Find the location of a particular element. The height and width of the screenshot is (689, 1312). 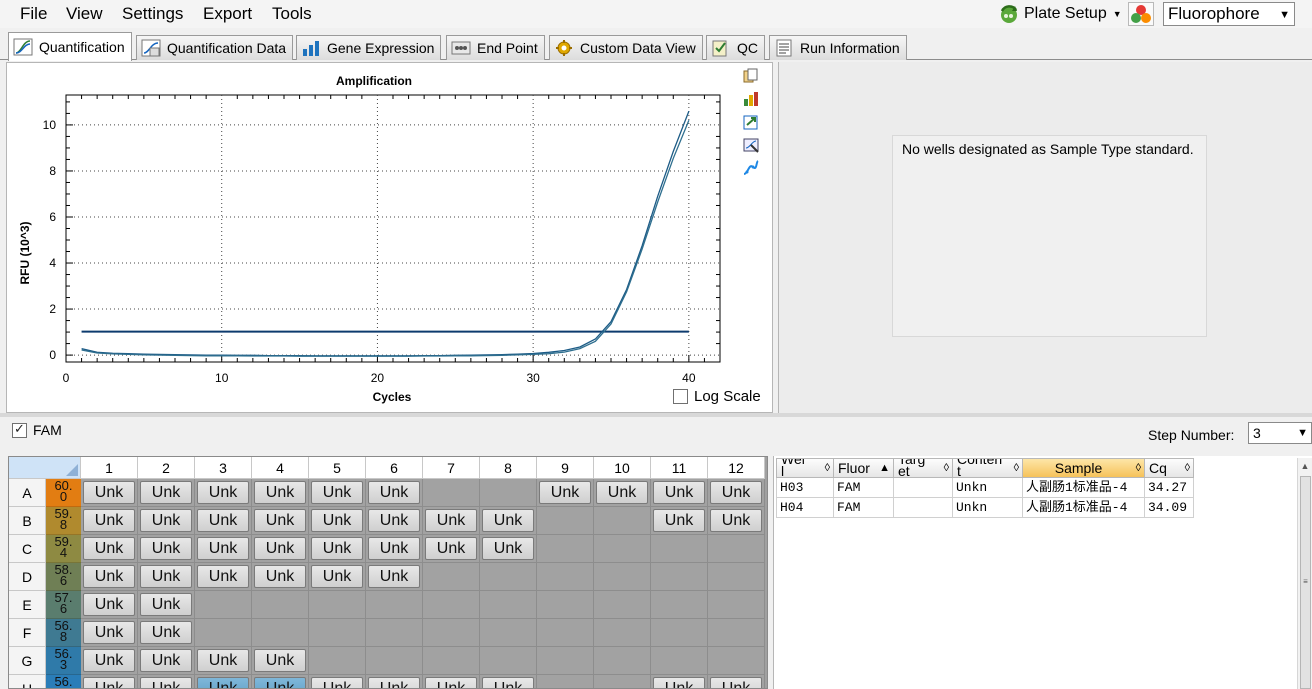

result-cell is located at coordinates (923, 508).